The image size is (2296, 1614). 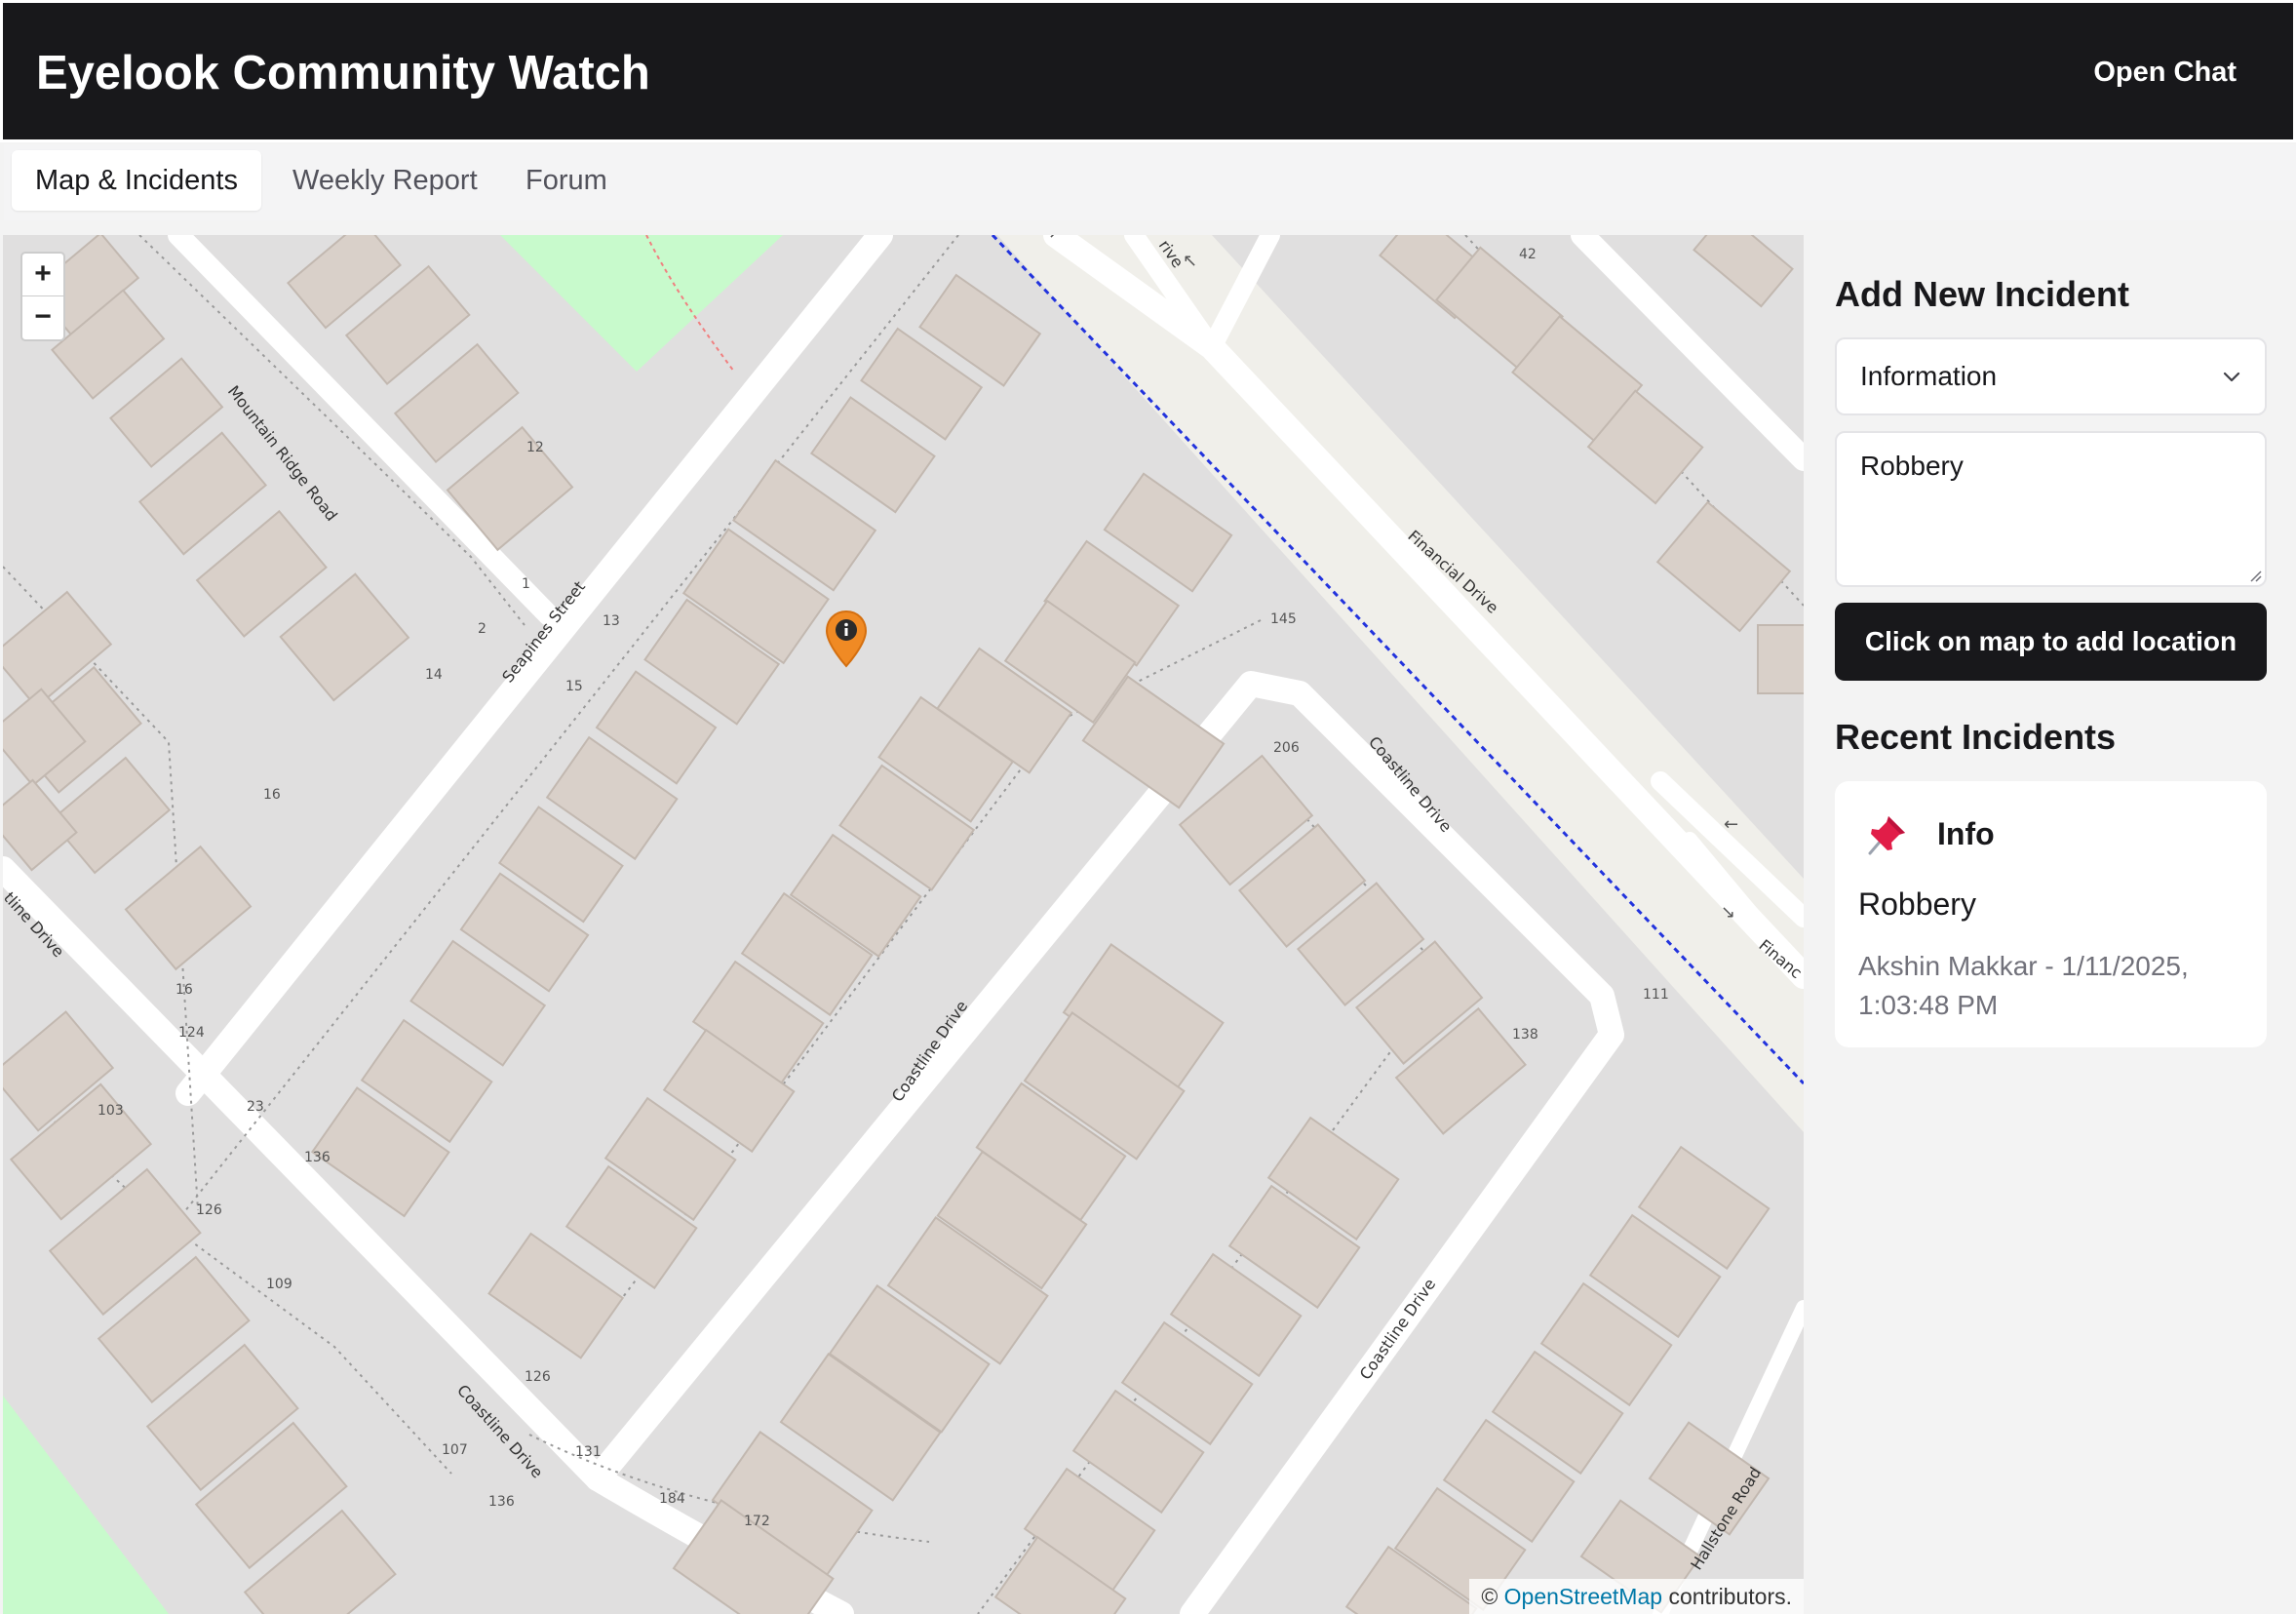 I want to click on resize-handle-icon, so click(x=2254, y=575).